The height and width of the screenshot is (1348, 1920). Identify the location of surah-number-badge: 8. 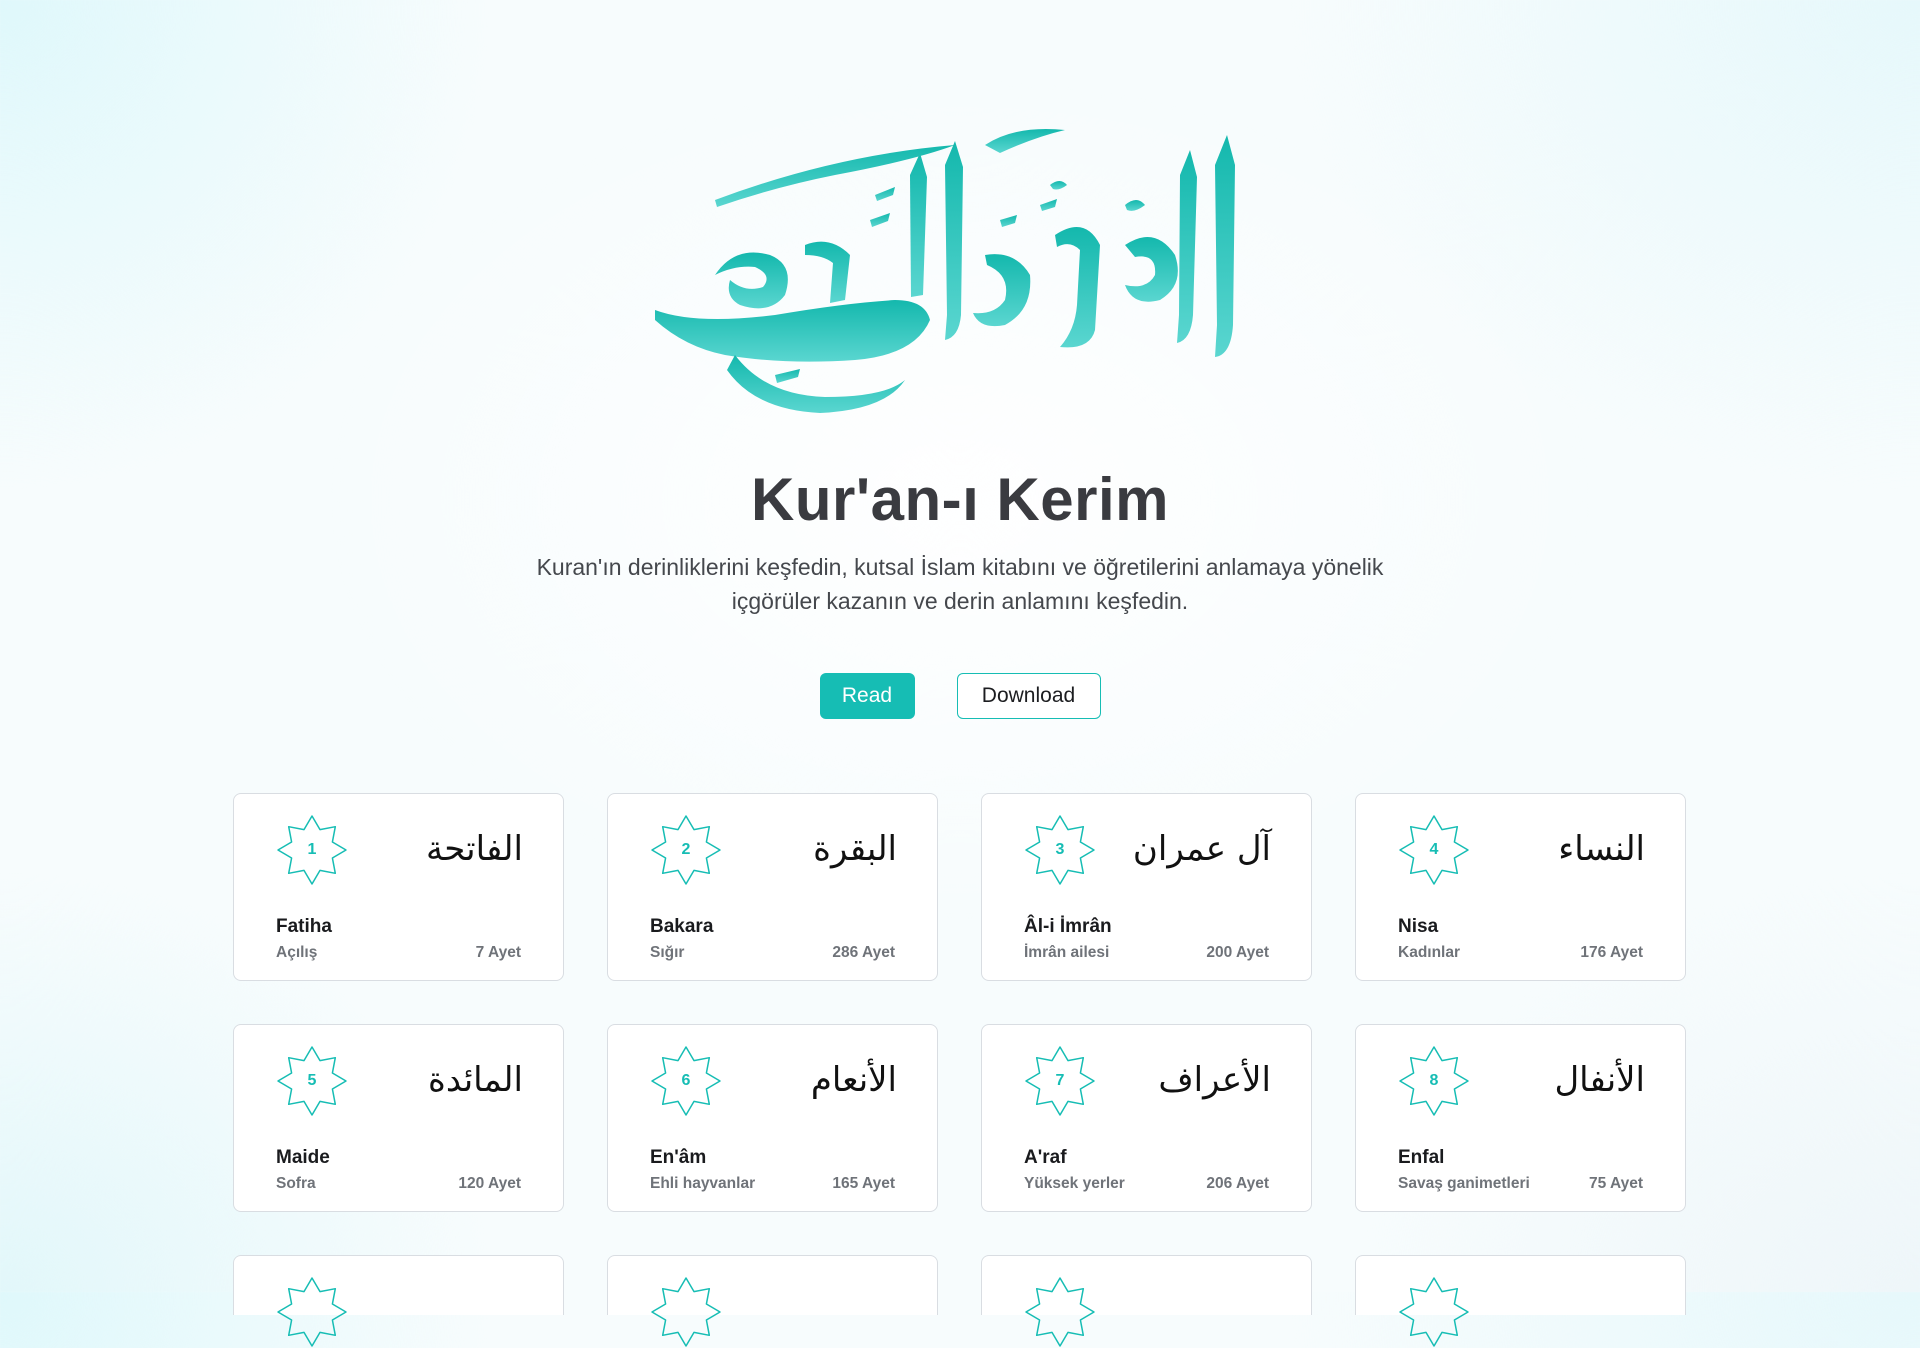
(1434, 1081).